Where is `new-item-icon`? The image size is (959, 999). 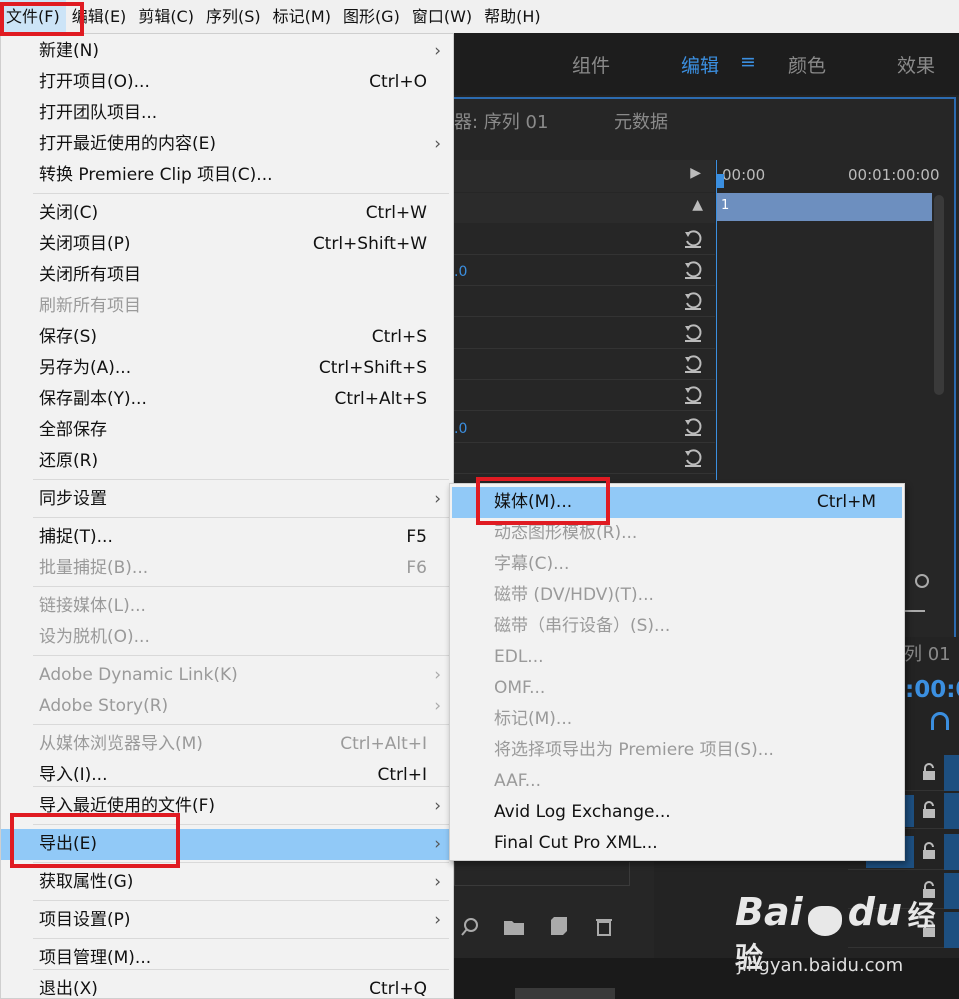 new-item-icon is located at coordinates (559, 926).